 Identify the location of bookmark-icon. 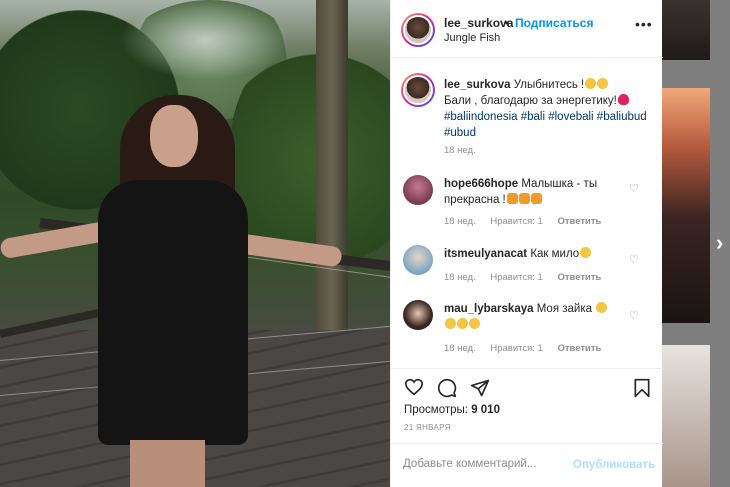
(642, 389).